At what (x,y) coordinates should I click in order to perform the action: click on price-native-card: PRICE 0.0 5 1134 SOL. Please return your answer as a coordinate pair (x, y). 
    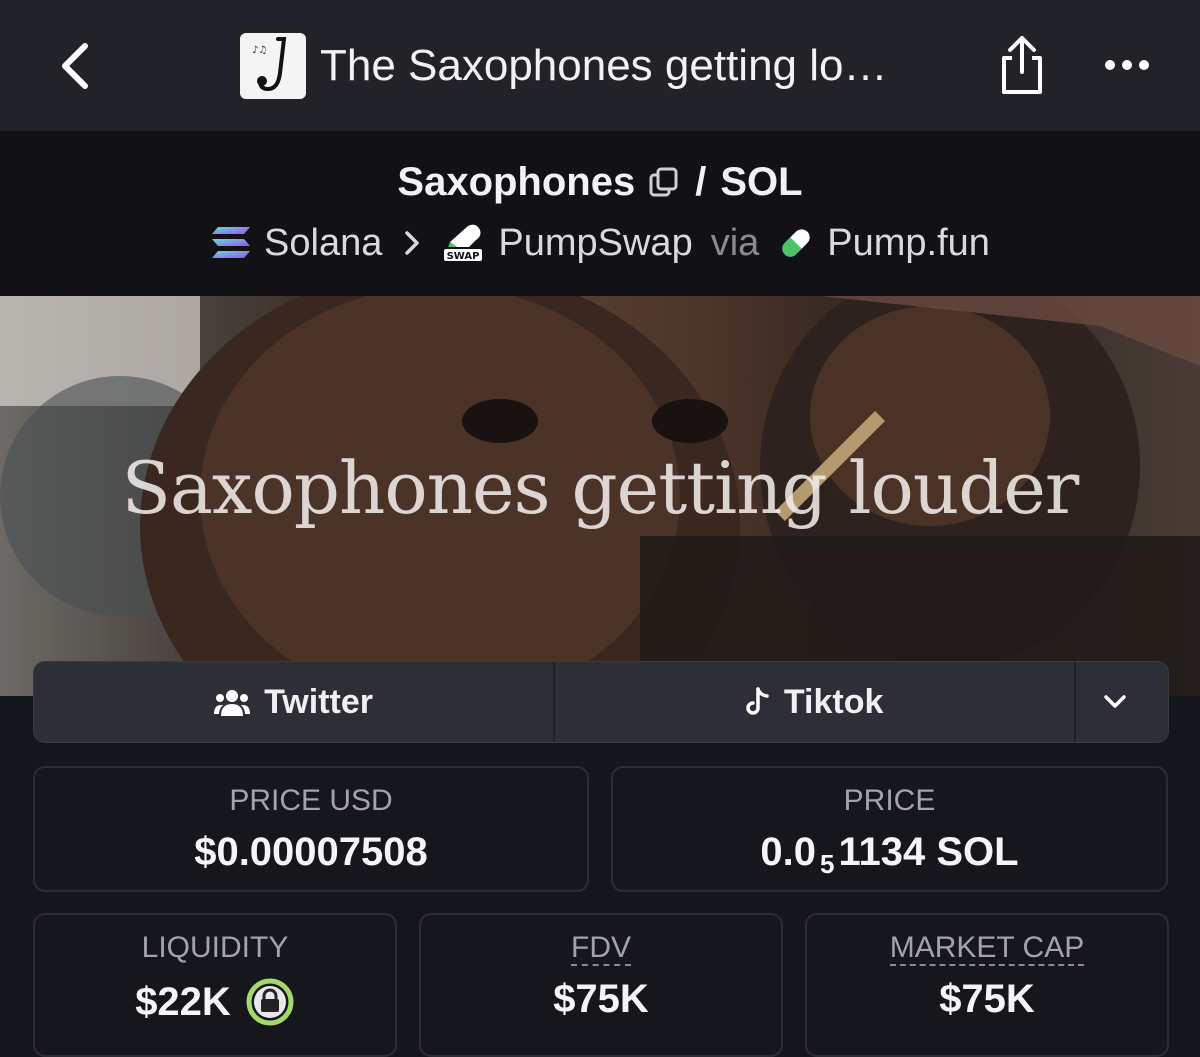
    Looking at the image, I should click on (889, 829).